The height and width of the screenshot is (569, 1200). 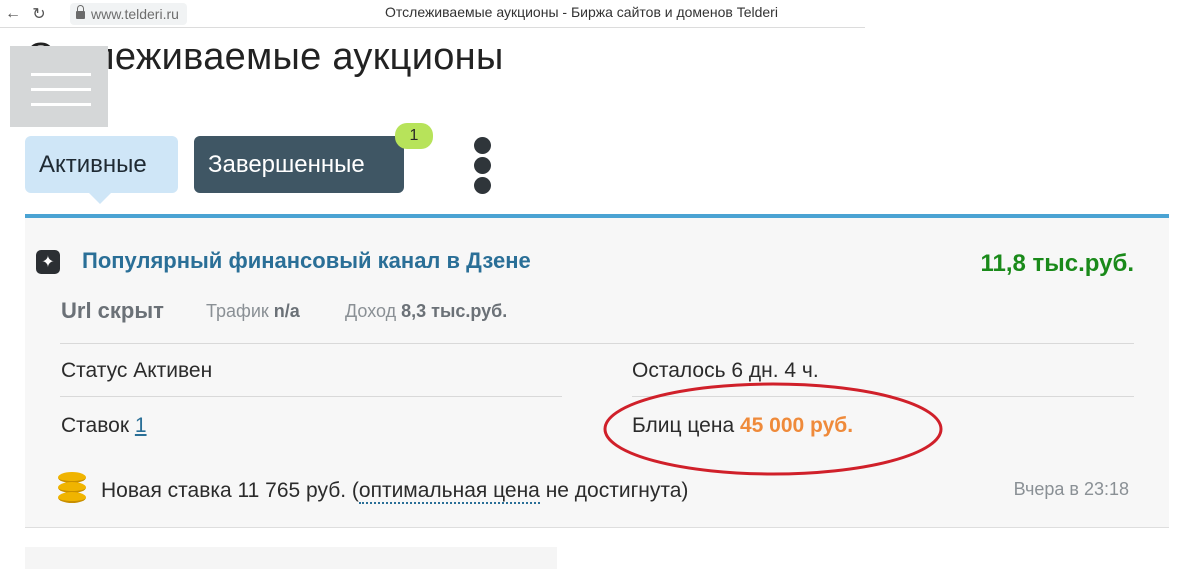 What do you see at coordinates (112, 310) in the screenshot?
I see `url-hidden-label: Url скрыт` at bounding box center [112, 310].